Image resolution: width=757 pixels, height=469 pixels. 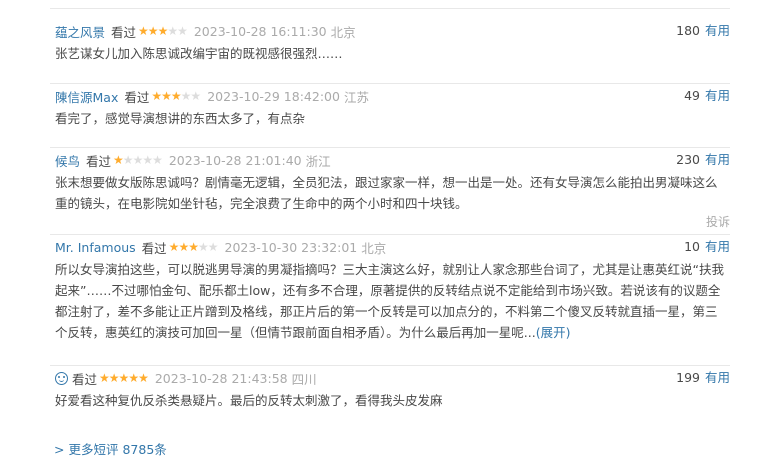 What do you see at coordinates (692, 246) in the screenshot?
I see `vote-count: 10` at bounding box center [692, 246].